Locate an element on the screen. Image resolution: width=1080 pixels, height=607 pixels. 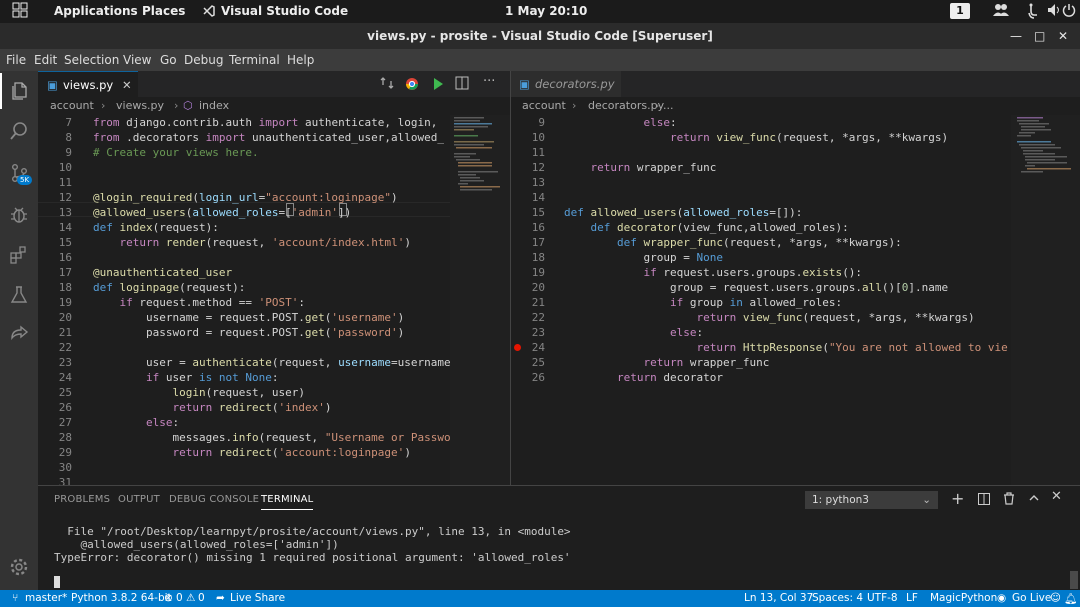
test-flask-icon is located at coordinates (19, 295).